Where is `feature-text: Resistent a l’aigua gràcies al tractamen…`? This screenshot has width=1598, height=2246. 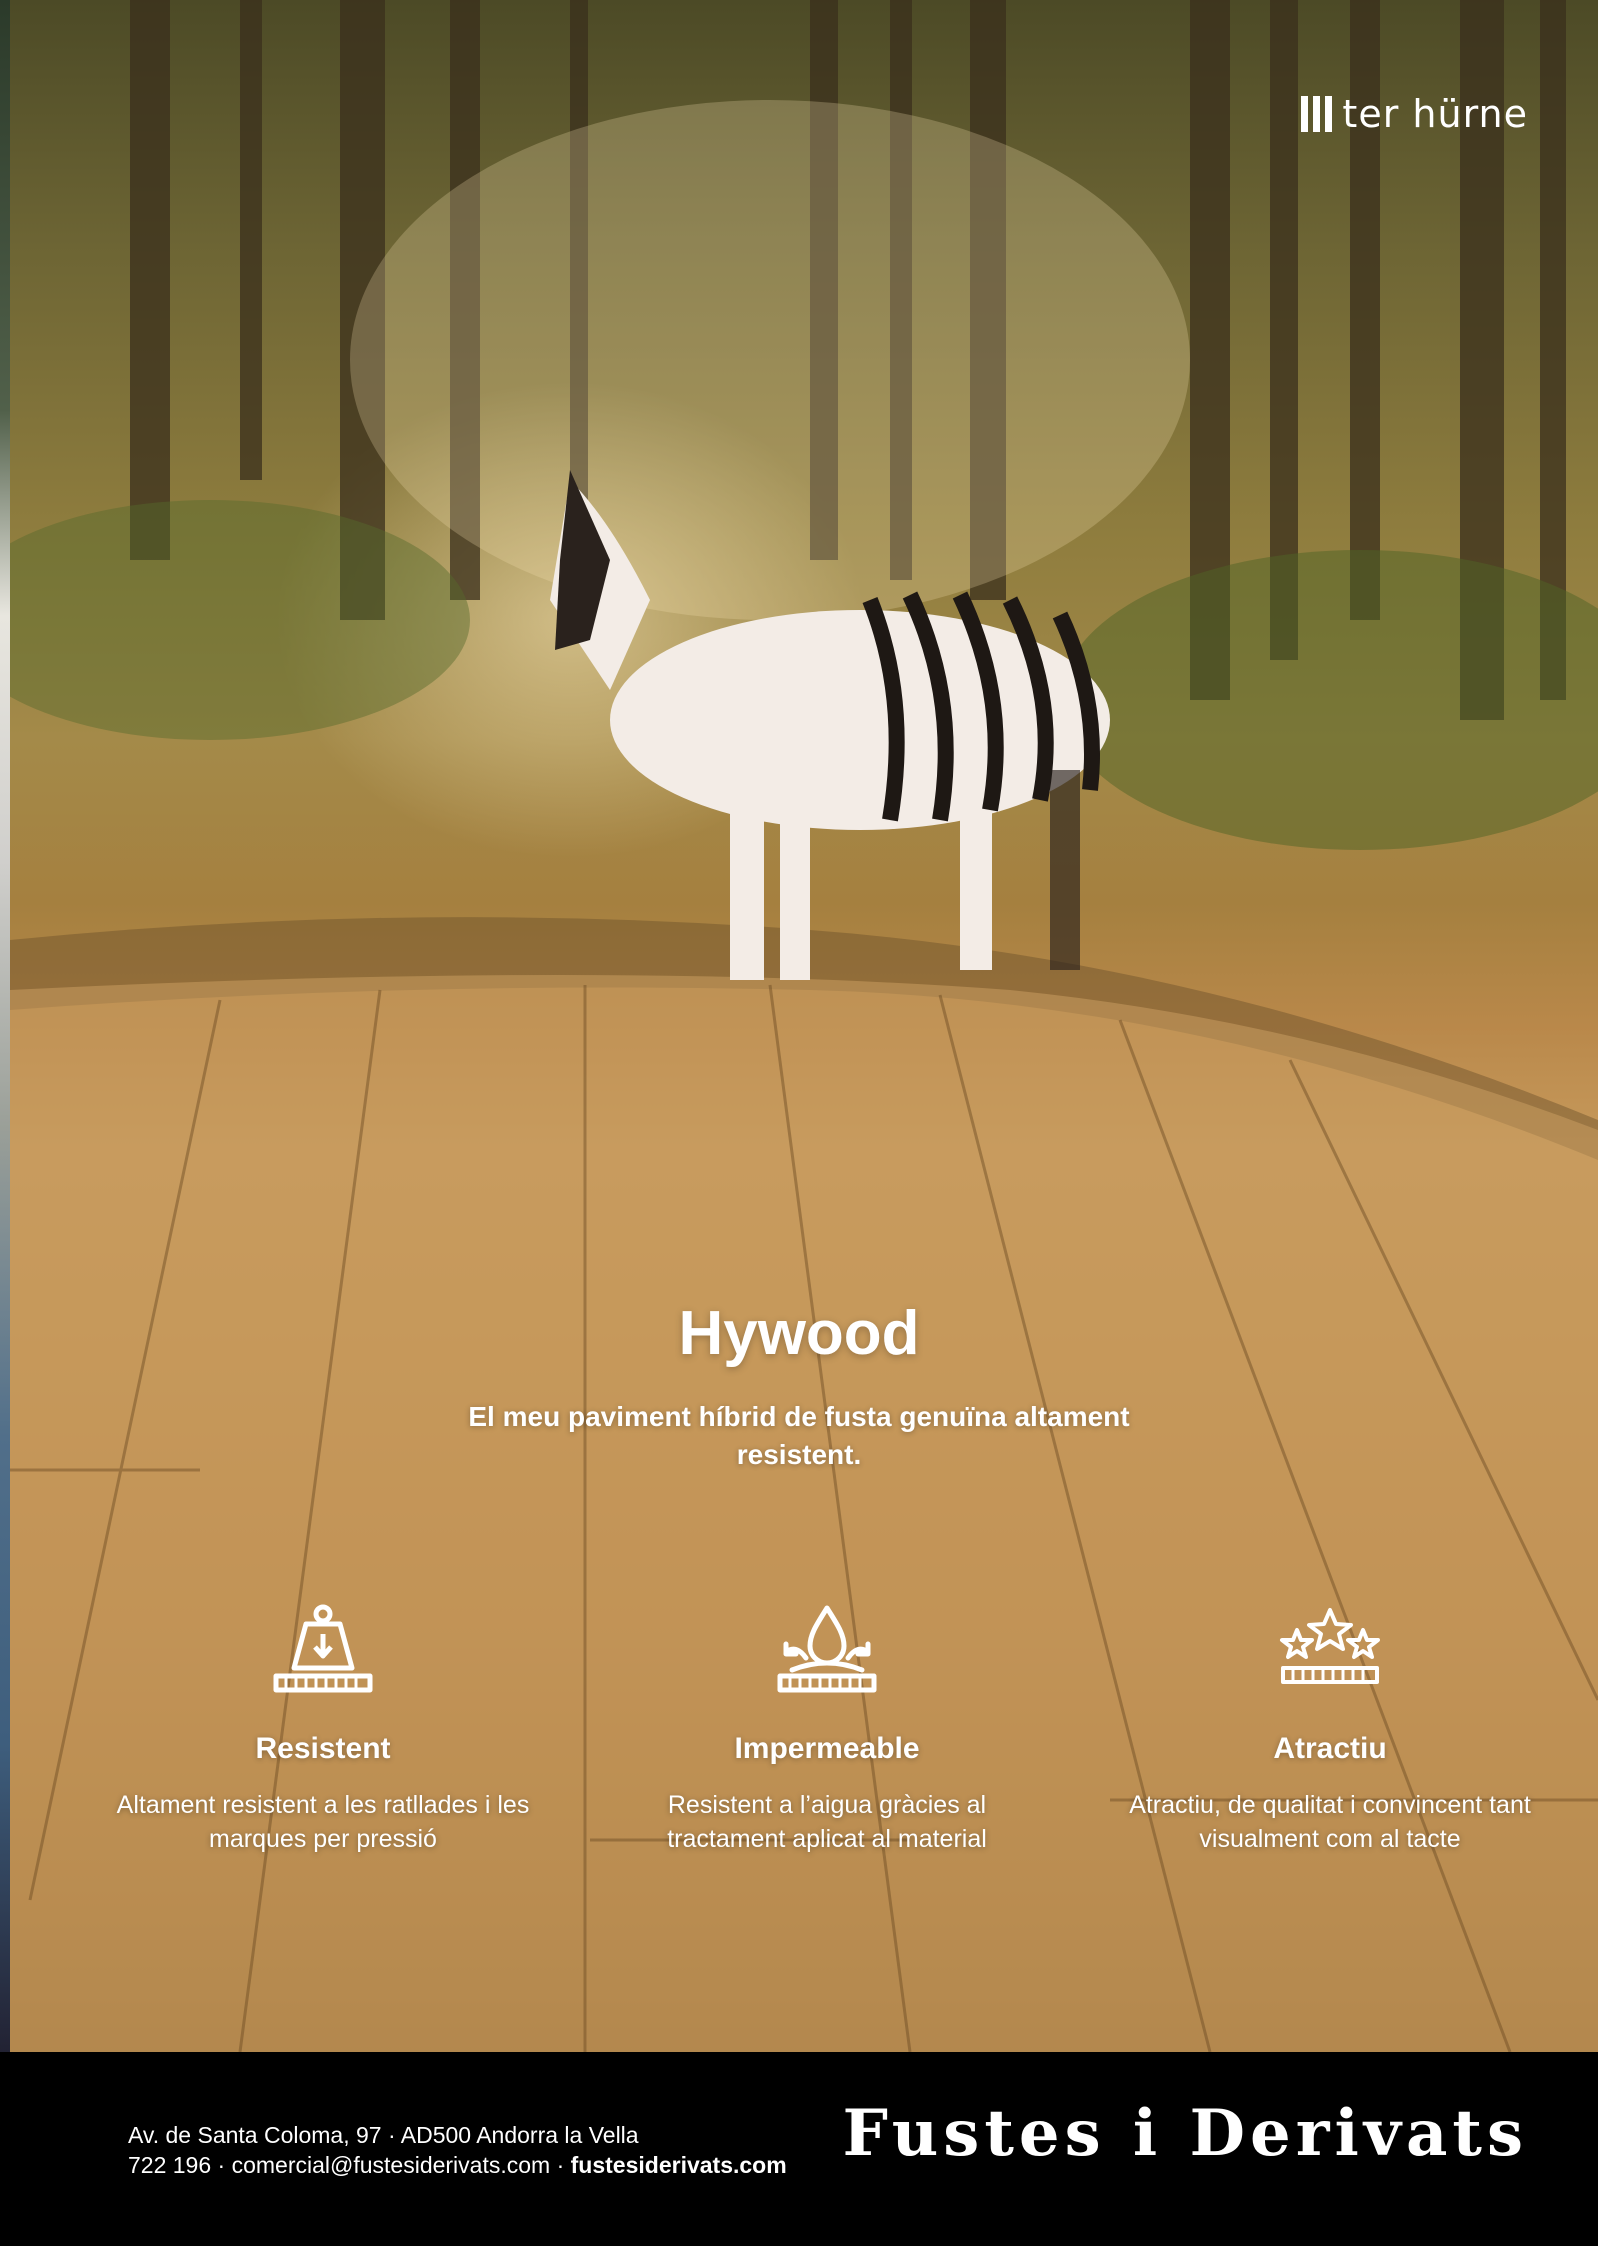
feature-text: Resistent a l’aigua gràcies al tractamen… is located at coordinates (827, 1822).